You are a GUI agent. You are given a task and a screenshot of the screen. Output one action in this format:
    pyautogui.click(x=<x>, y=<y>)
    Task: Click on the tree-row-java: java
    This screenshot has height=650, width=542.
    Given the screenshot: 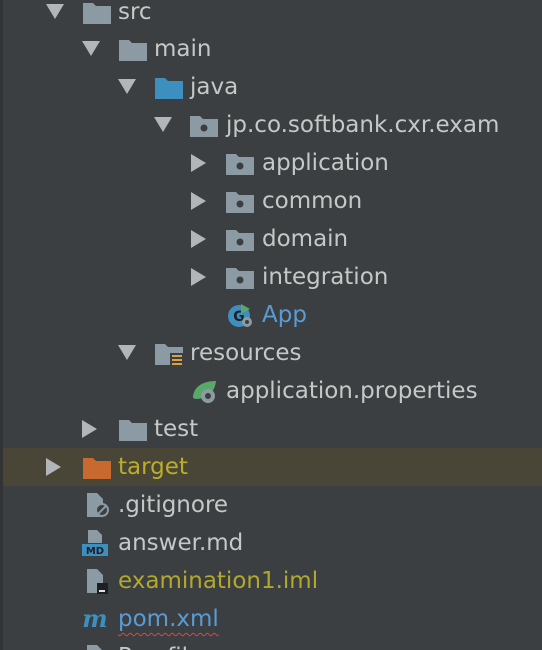 What is the action you would take?
    pyautogui.click(x=271, y=87)
    